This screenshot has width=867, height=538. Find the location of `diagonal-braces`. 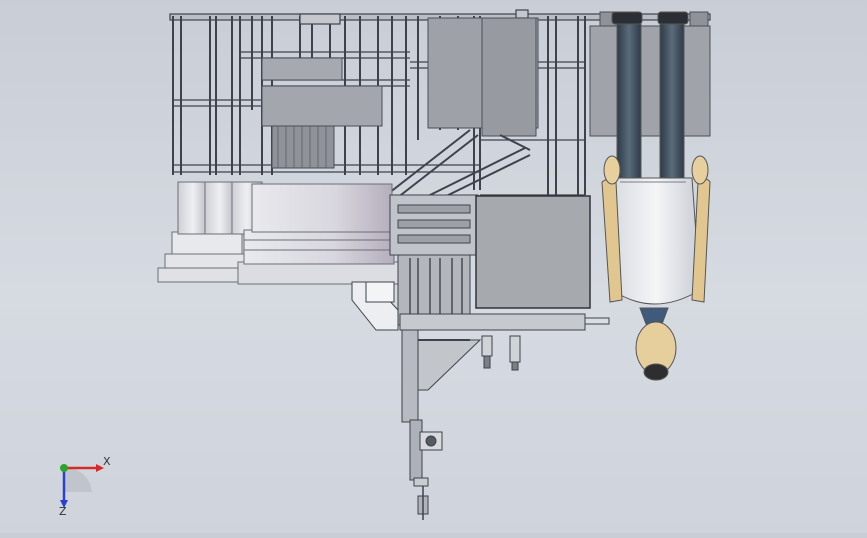

diagonal-braces is located at coordinates (455, 167).